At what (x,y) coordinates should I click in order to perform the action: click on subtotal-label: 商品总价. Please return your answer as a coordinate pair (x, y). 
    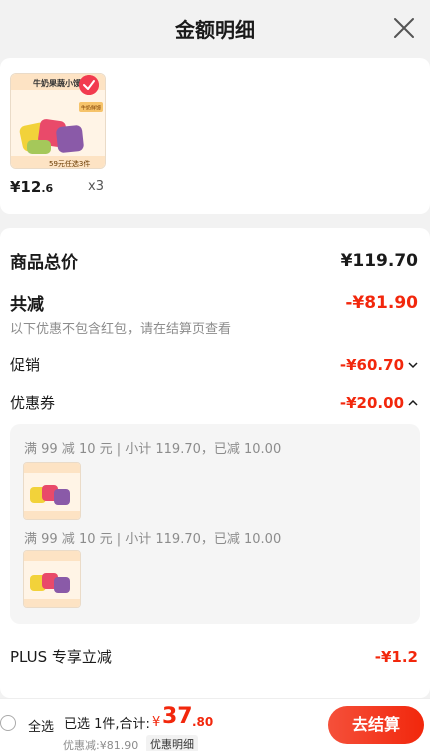
    Looking at the image, I should click on (44, 263).